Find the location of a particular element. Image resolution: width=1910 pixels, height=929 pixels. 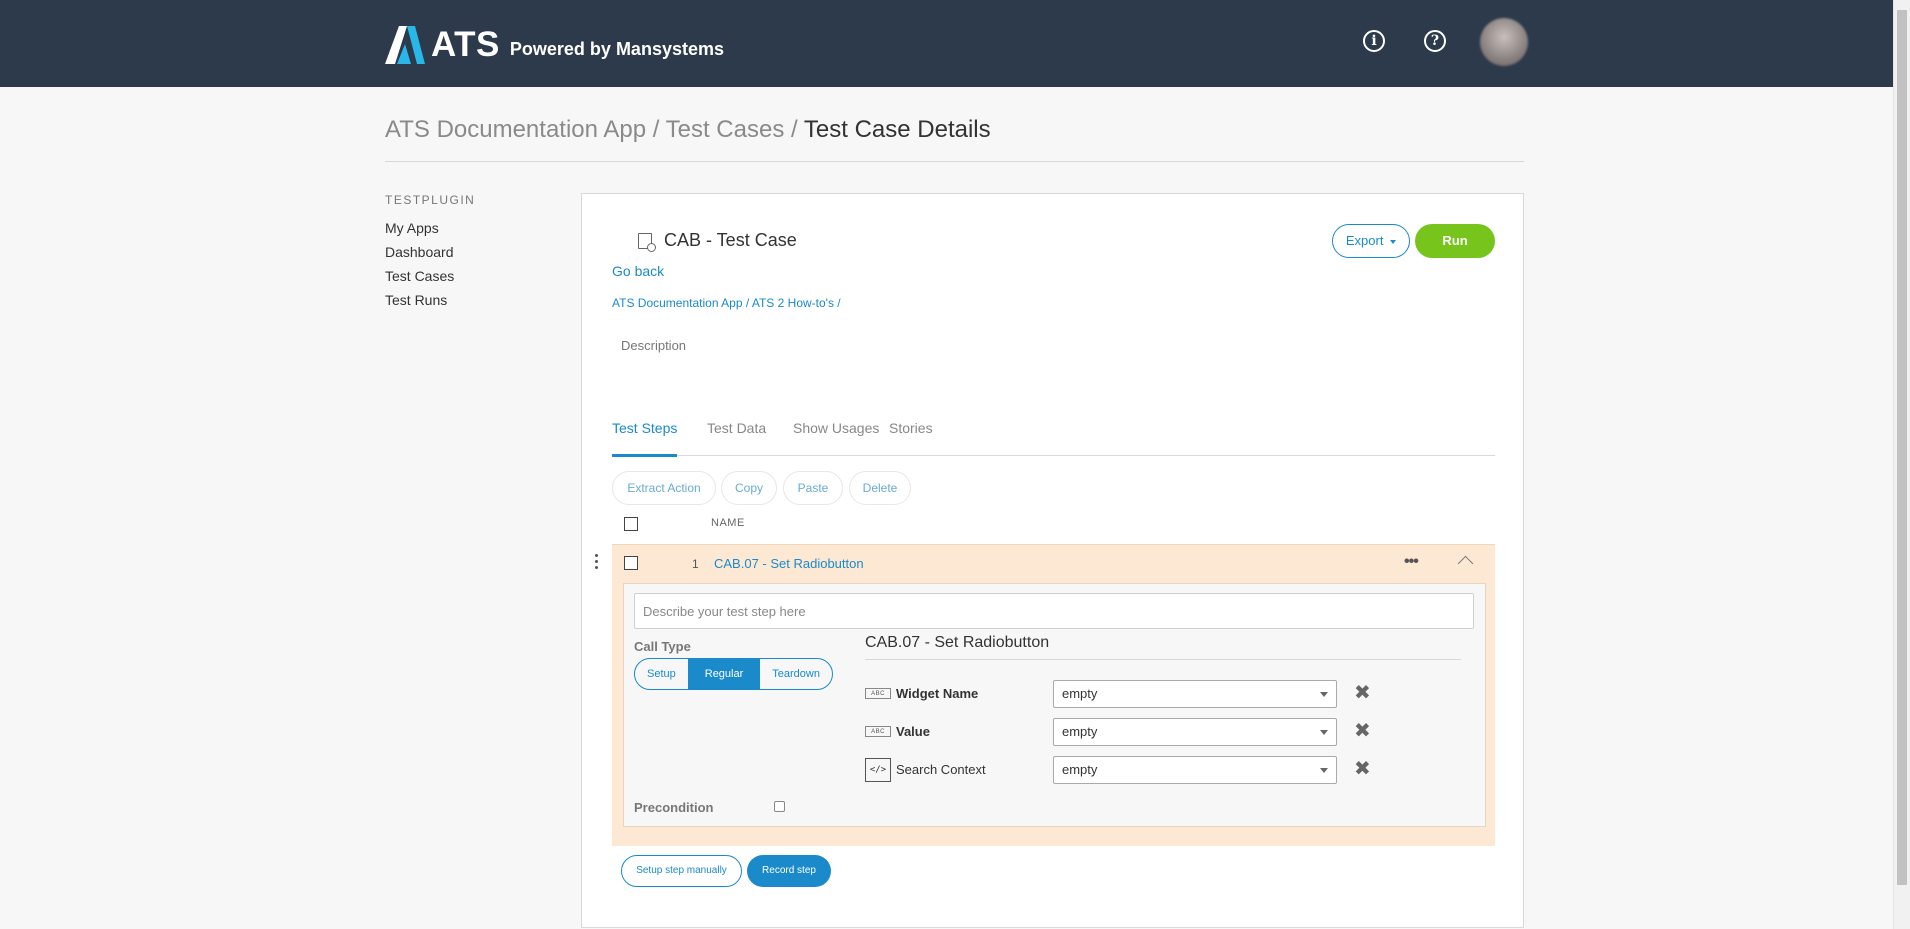

breadcrumb-divider is located at coordinates (954, 161).